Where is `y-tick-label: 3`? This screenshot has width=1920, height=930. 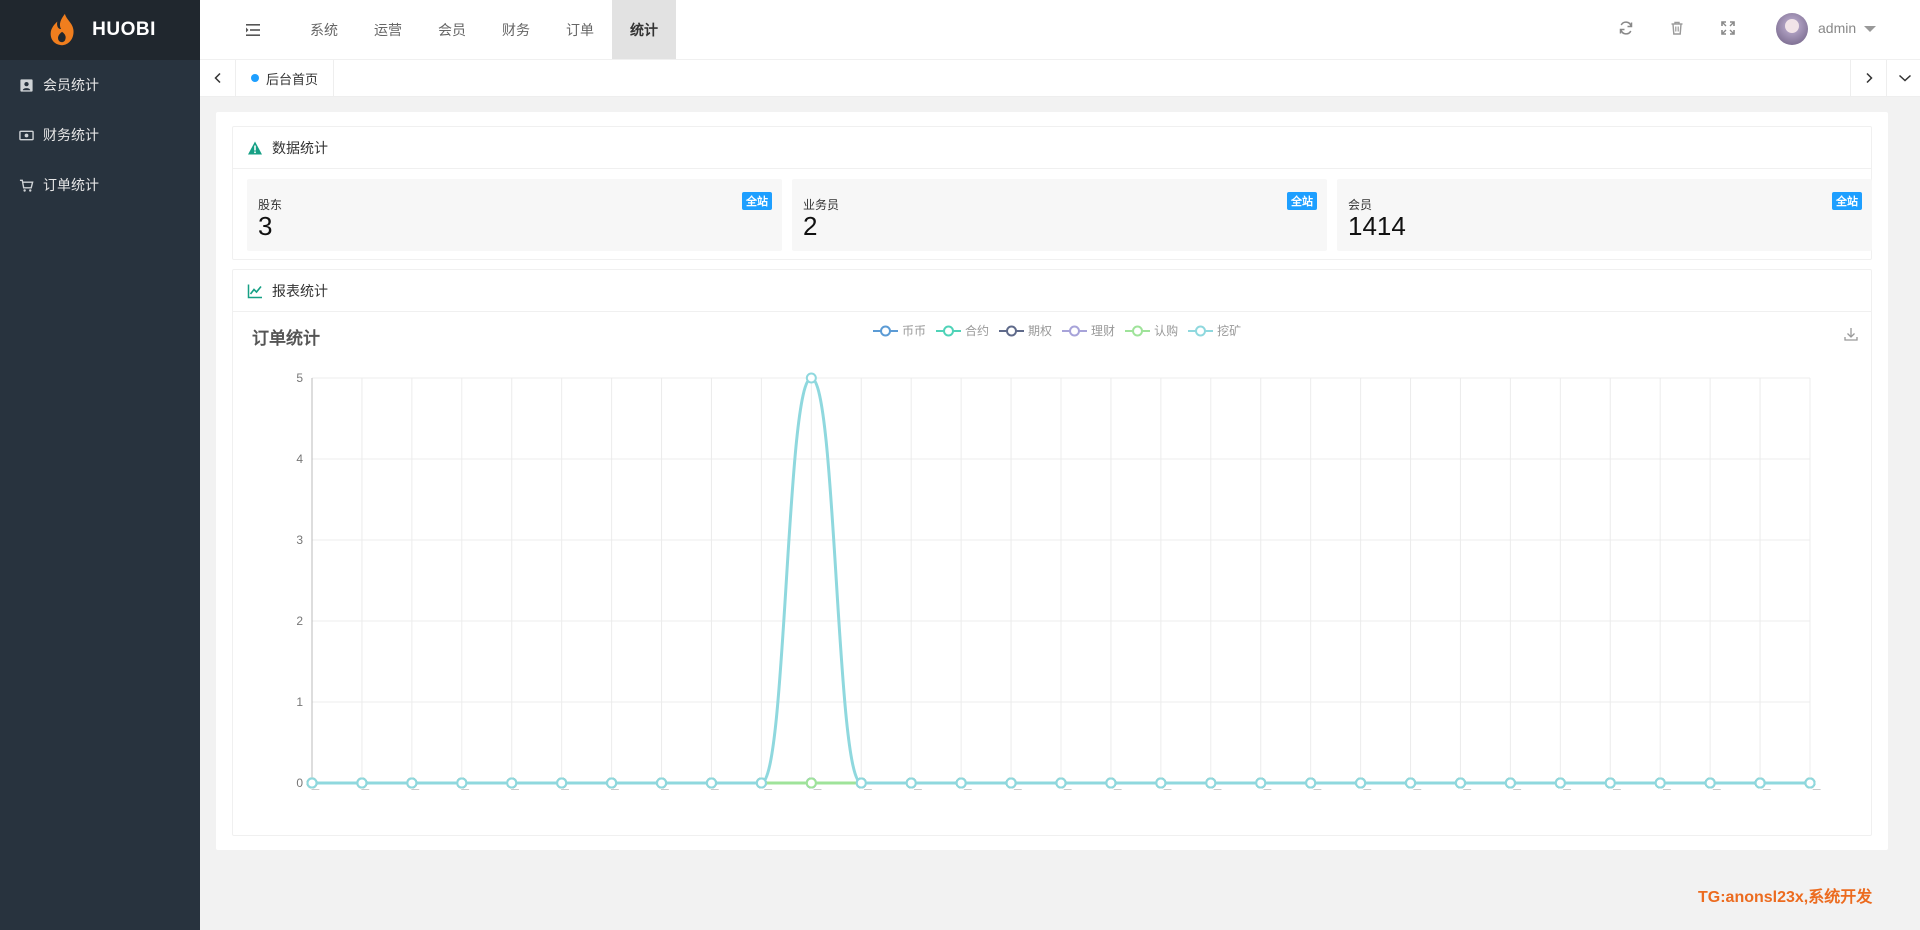 y-tick-label: 3 is located at coordinates (299, 540).